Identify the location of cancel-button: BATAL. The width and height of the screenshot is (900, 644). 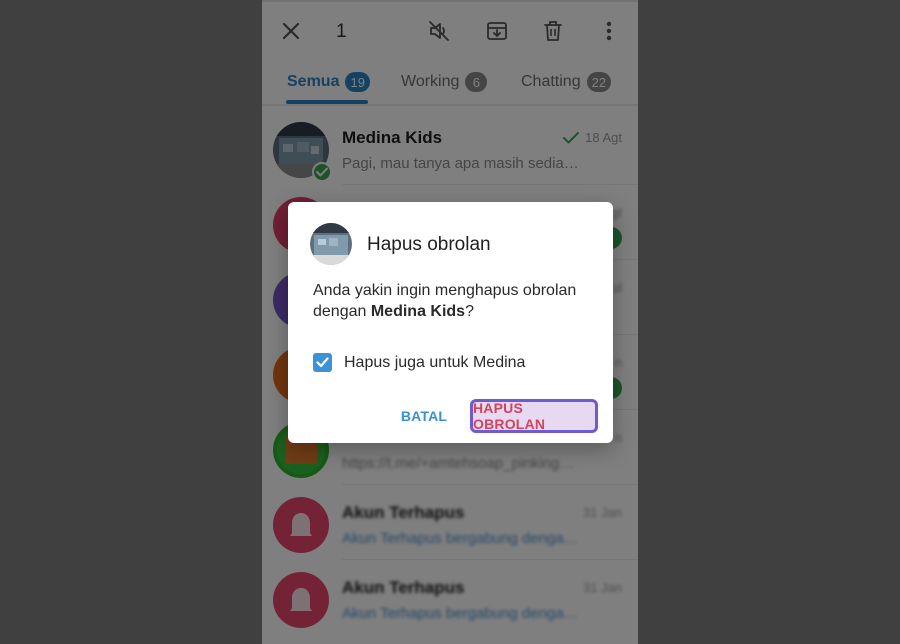
(424, 416).